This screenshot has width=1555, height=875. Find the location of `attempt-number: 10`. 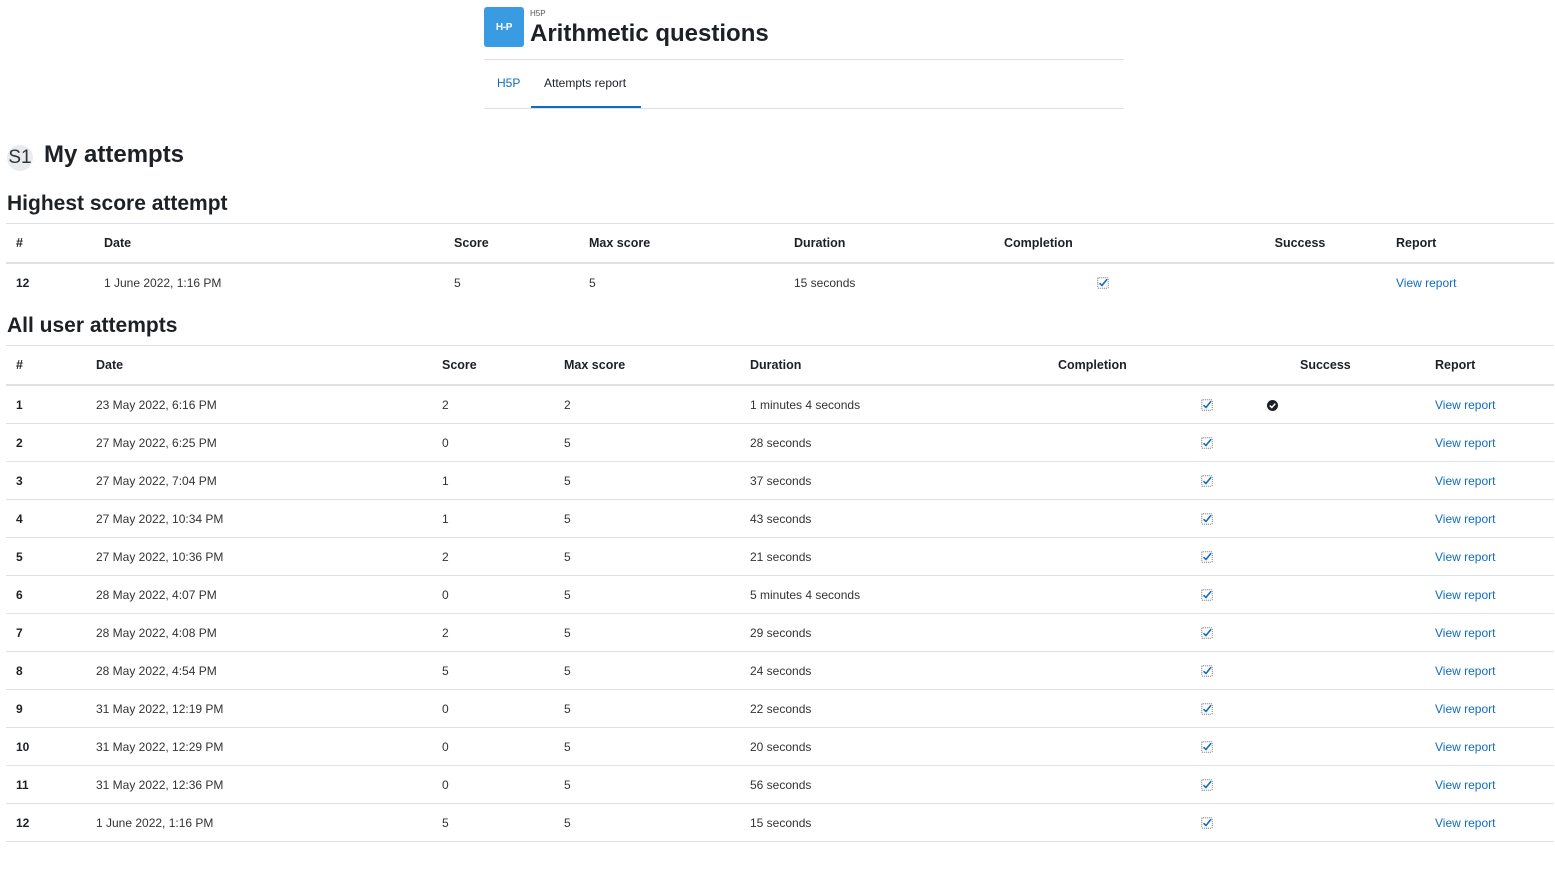

attempt-number: 10 is located at coordinates (51, 746).